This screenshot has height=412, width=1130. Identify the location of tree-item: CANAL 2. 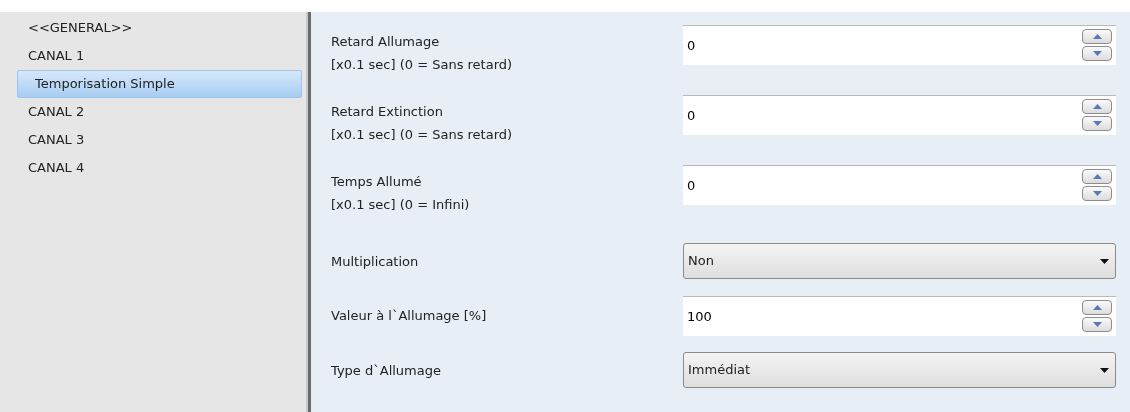
(159, 112).